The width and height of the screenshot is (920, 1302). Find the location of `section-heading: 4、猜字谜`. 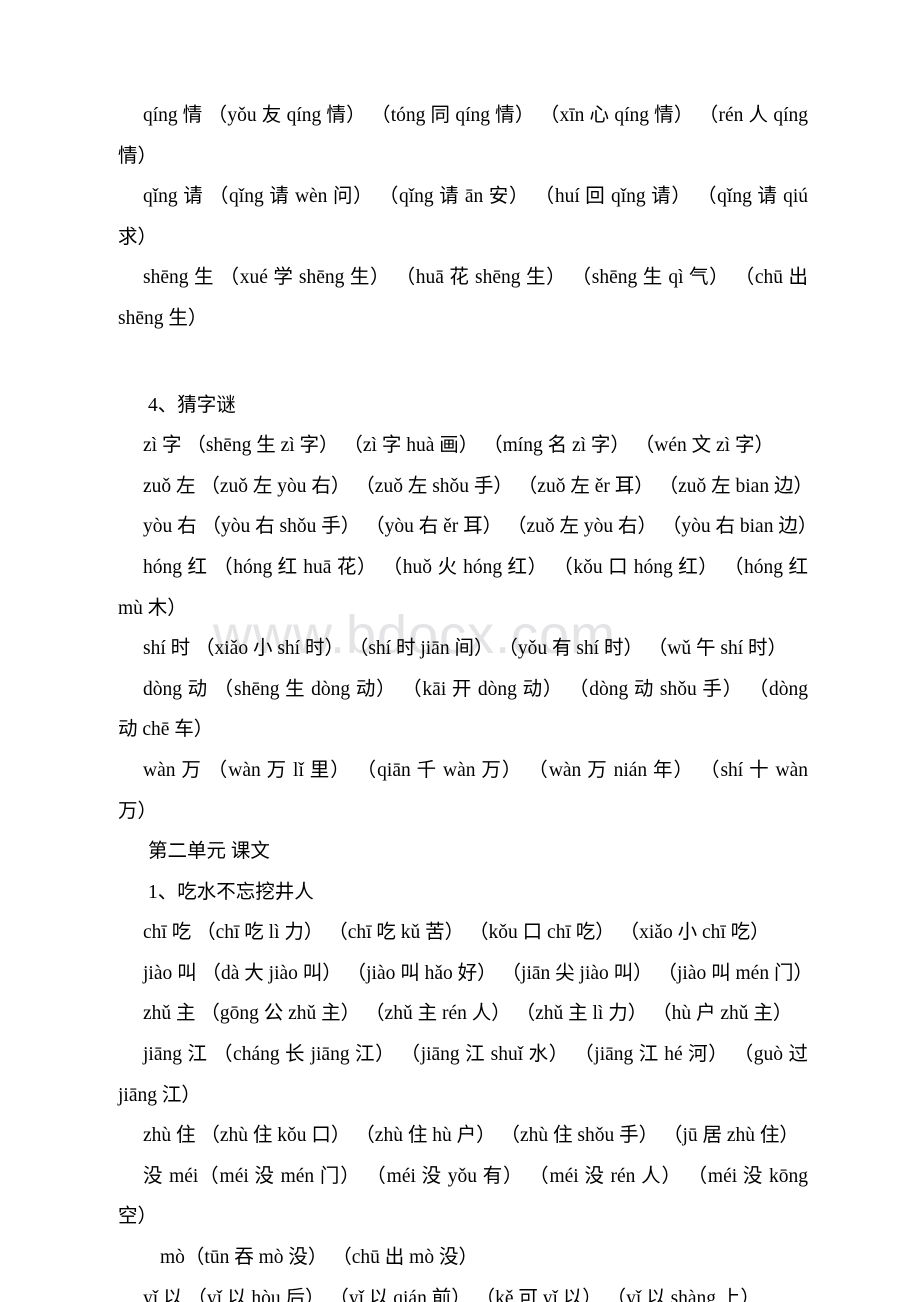

section-heading: 4、猜字谜 is located at coordinates (192, 405).